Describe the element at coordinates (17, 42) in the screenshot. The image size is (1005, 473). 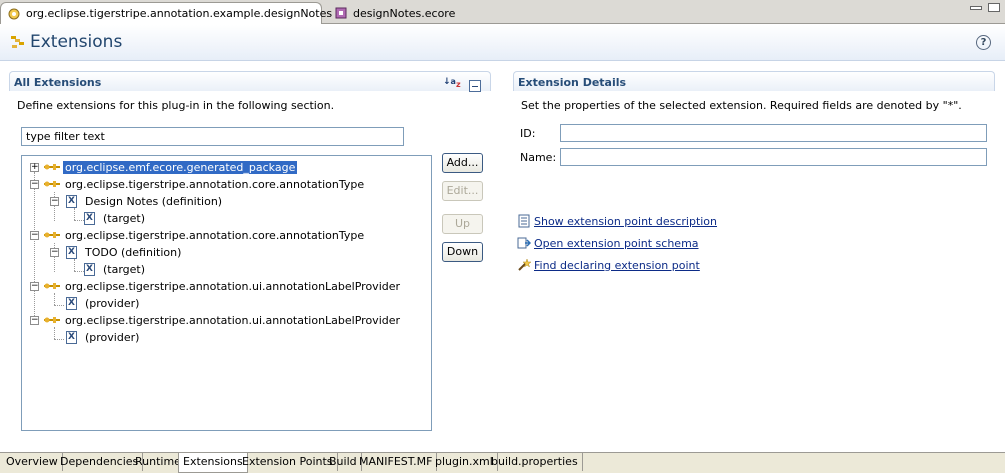
I see `extensions-icon` at that location.